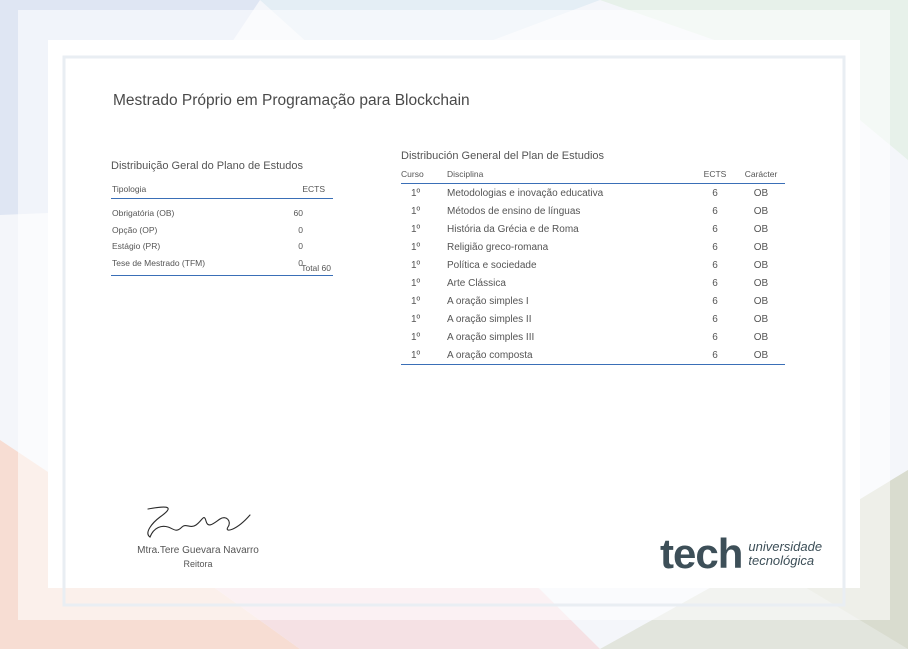 The height and width of the screenshot is (649, 908). What do you see at coordinates (593, 283) in the screenshot?
I see `table-row: 1º Arte Clássica 6 OB` at bounding box center [593, 283].